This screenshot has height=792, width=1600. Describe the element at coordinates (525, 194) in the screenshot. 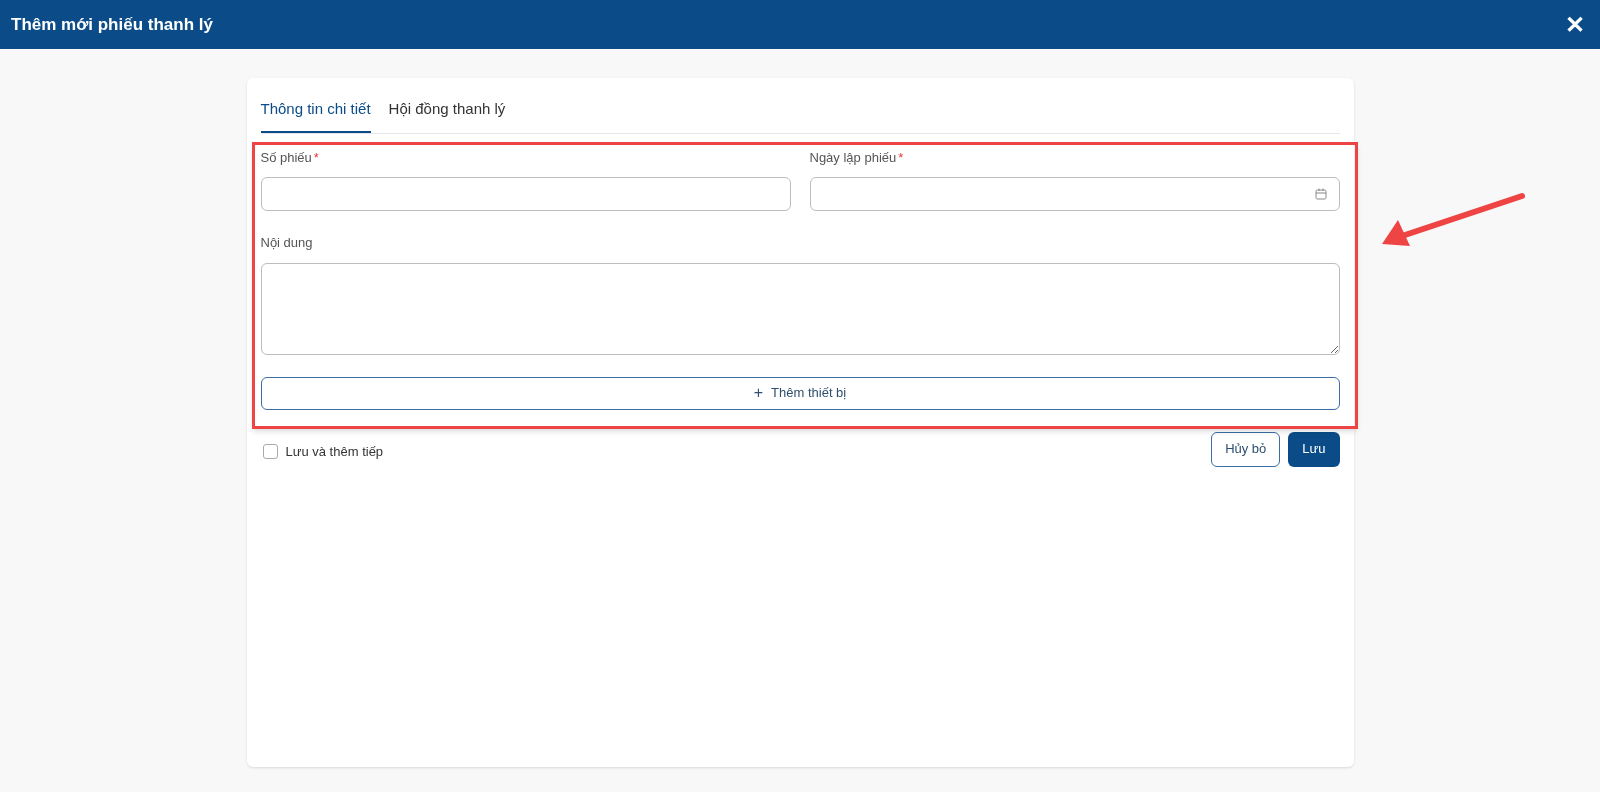

I see `input-field` at that location.